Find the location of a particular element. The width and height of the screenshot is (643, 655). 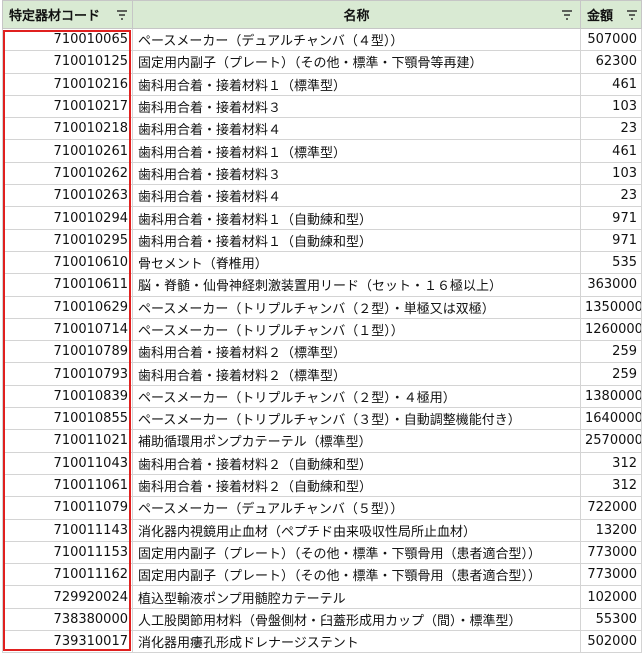

name-cell: 骨セメント（脊椎用） is located at coordinates (356, 262).